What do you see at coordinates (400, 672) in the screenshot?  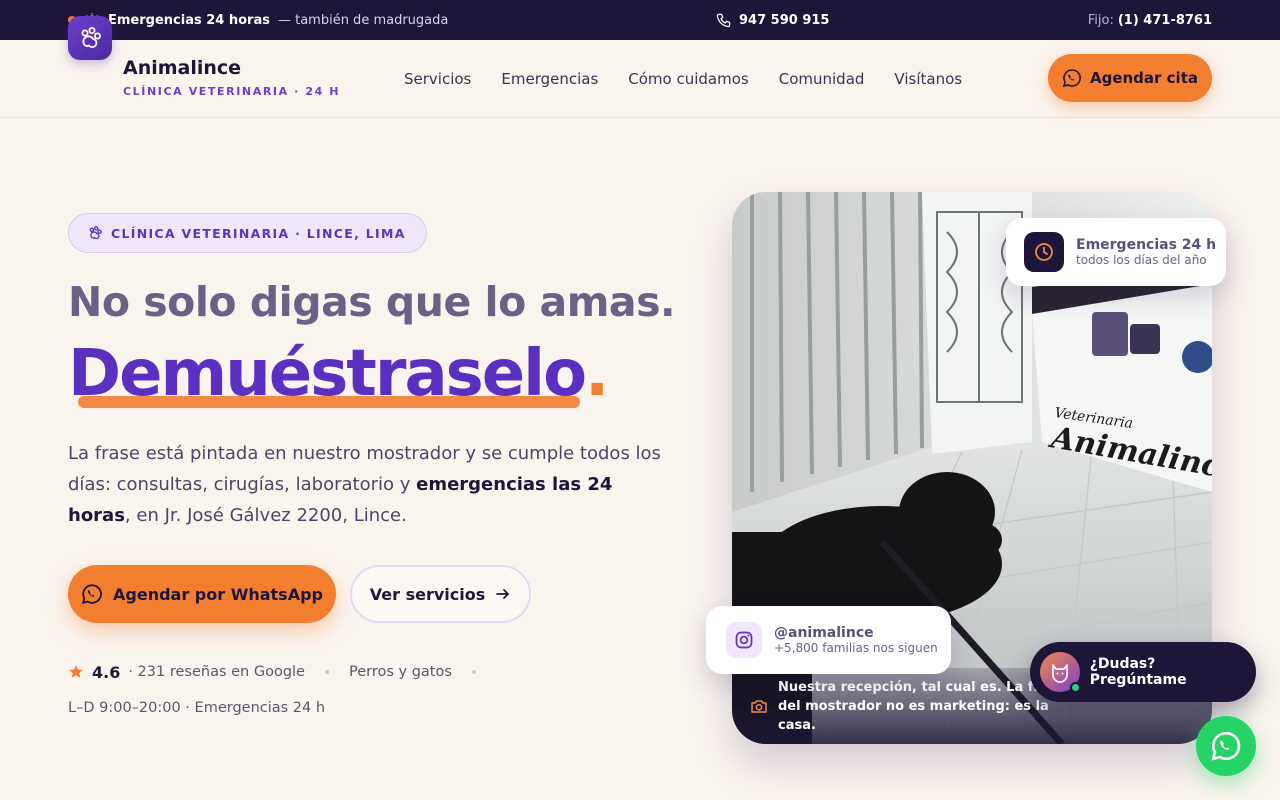 I see `pets-text: Perros y gatos` at bounding box center [400, 672].